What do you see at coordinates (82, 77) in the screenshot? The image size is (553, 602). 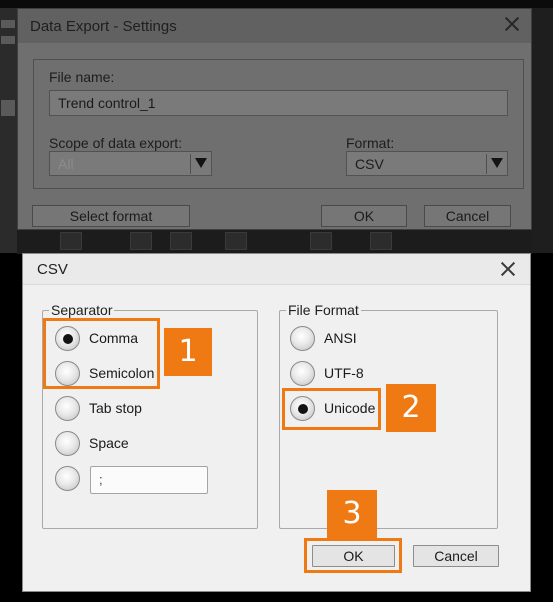 I see `file-name-label: File name:` at bounding box center [82, 77].